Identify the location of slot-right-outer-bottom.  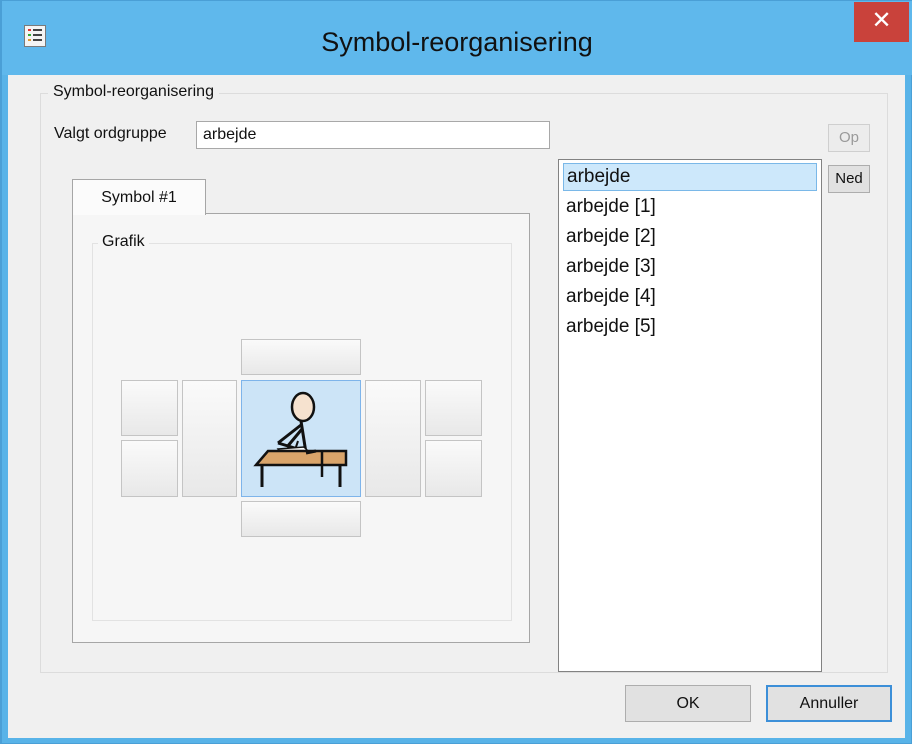
(453, 468).